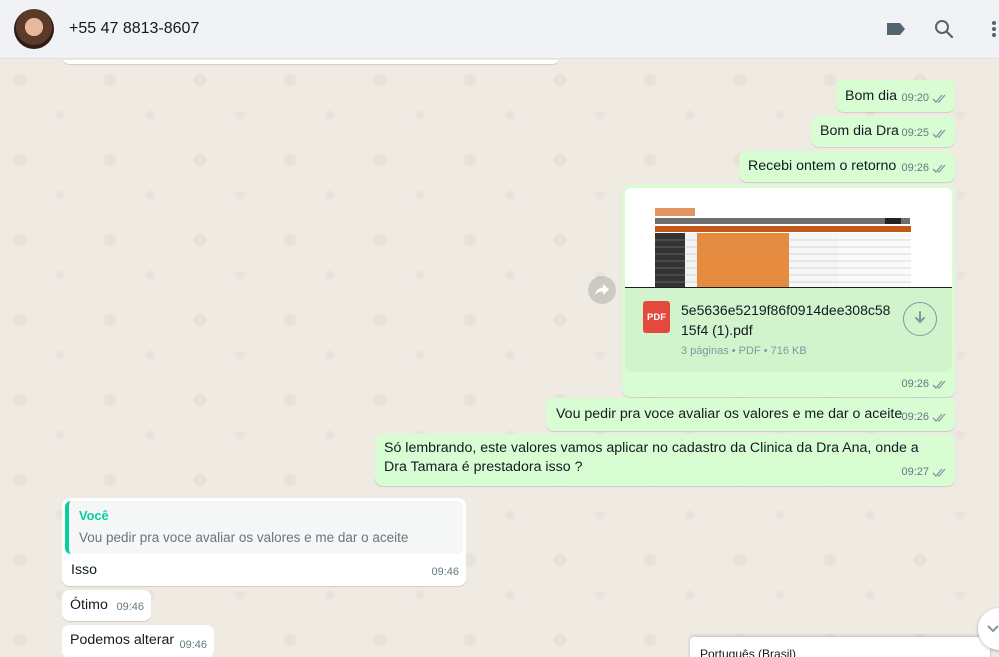 The width and height of the screenshot is (999, 657). I want to click on incoming-message: Ótimo 09:46, so click(106, 605).